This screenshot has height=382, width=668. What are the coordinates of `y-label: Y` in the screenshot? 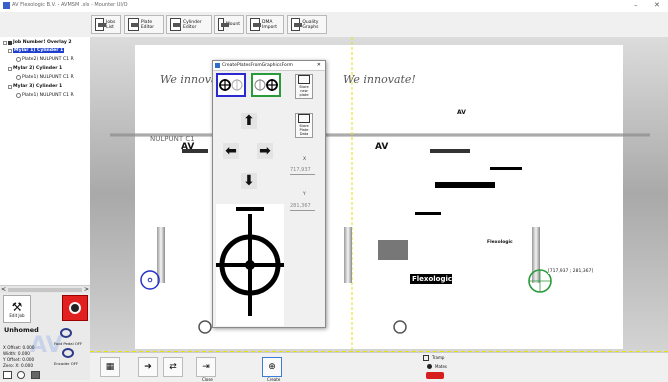 It's located at (304, 194).